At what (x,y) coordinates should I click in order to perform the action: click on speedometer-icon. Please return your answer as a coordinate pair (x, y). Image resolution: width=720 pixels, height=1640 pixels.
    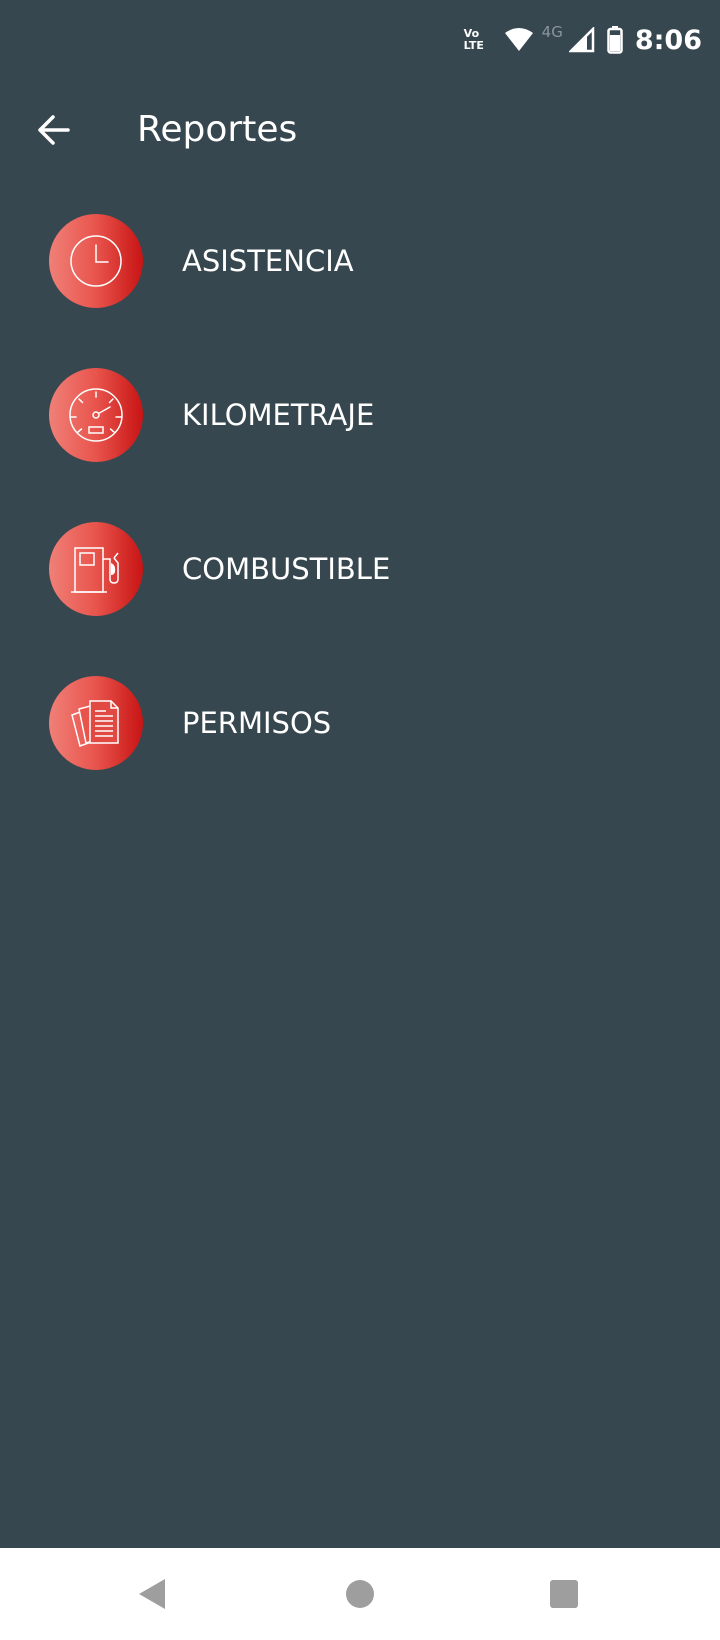
    Looking at the image, I should click on (96, 415).